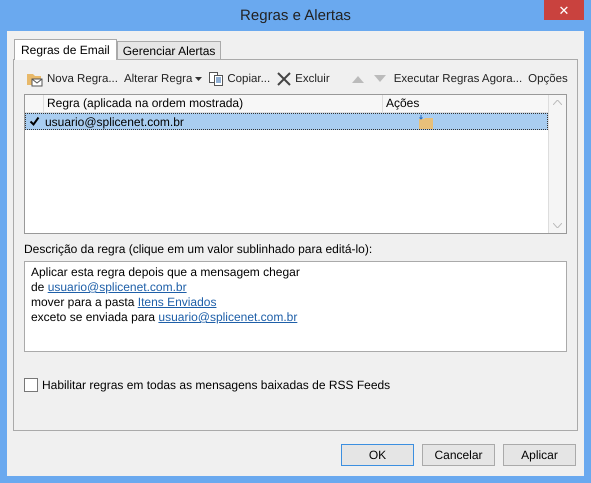  Describe the element at coordinates (199, 249) in the screenshot. I see `description-label: Descrição da regra (clique em um valor sublinhado para editá-lo):` at that location.